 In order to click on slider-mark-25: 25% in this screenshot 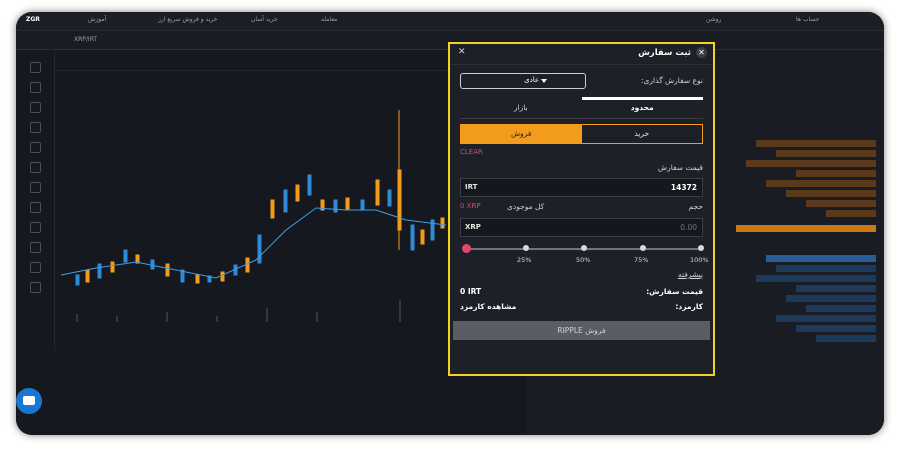, I will do `click(524, 260)`.